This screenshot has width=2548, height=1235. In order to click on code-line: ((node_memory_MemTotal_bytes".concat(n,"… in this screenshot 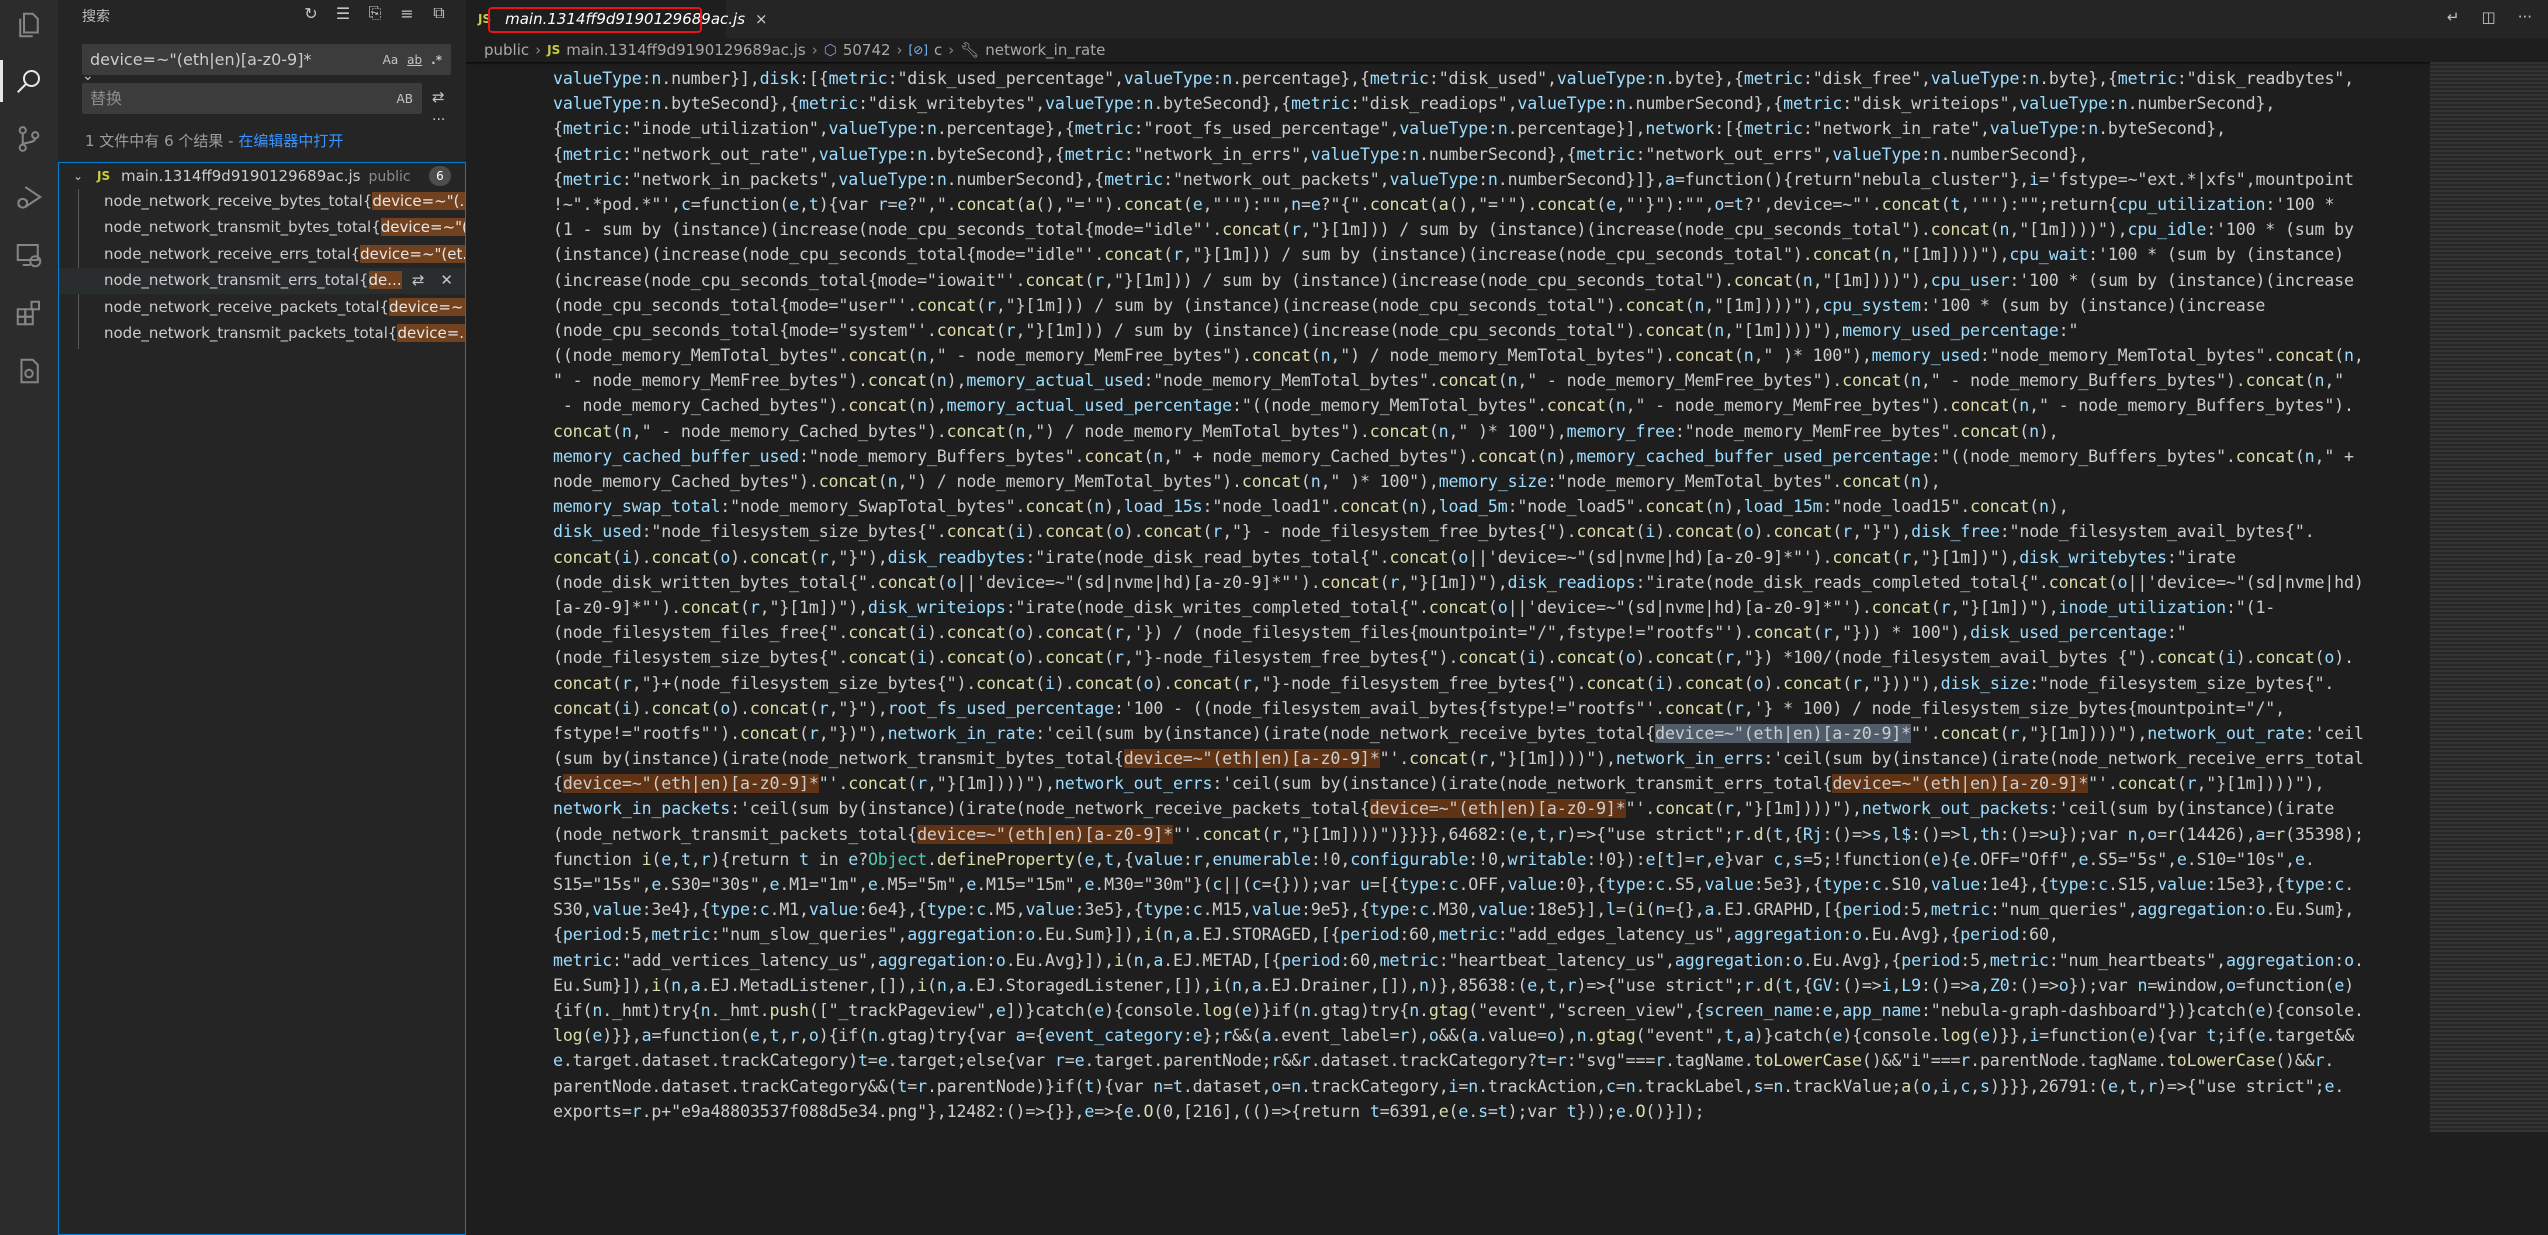, I will do `click(1458, 356)`.